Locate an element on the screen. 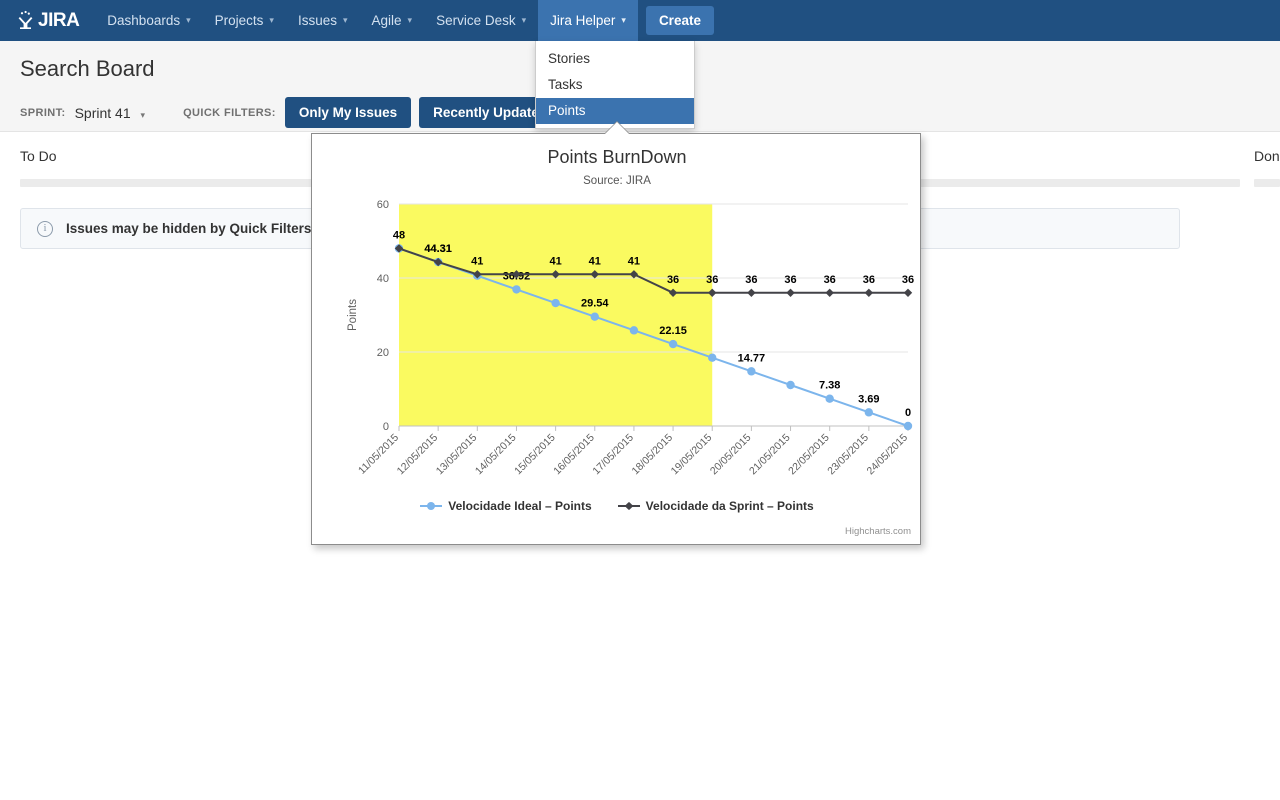 This screenshot has height=800, width=1280. svg-text: 16/05/2015 is located at coordinates (574, 455).